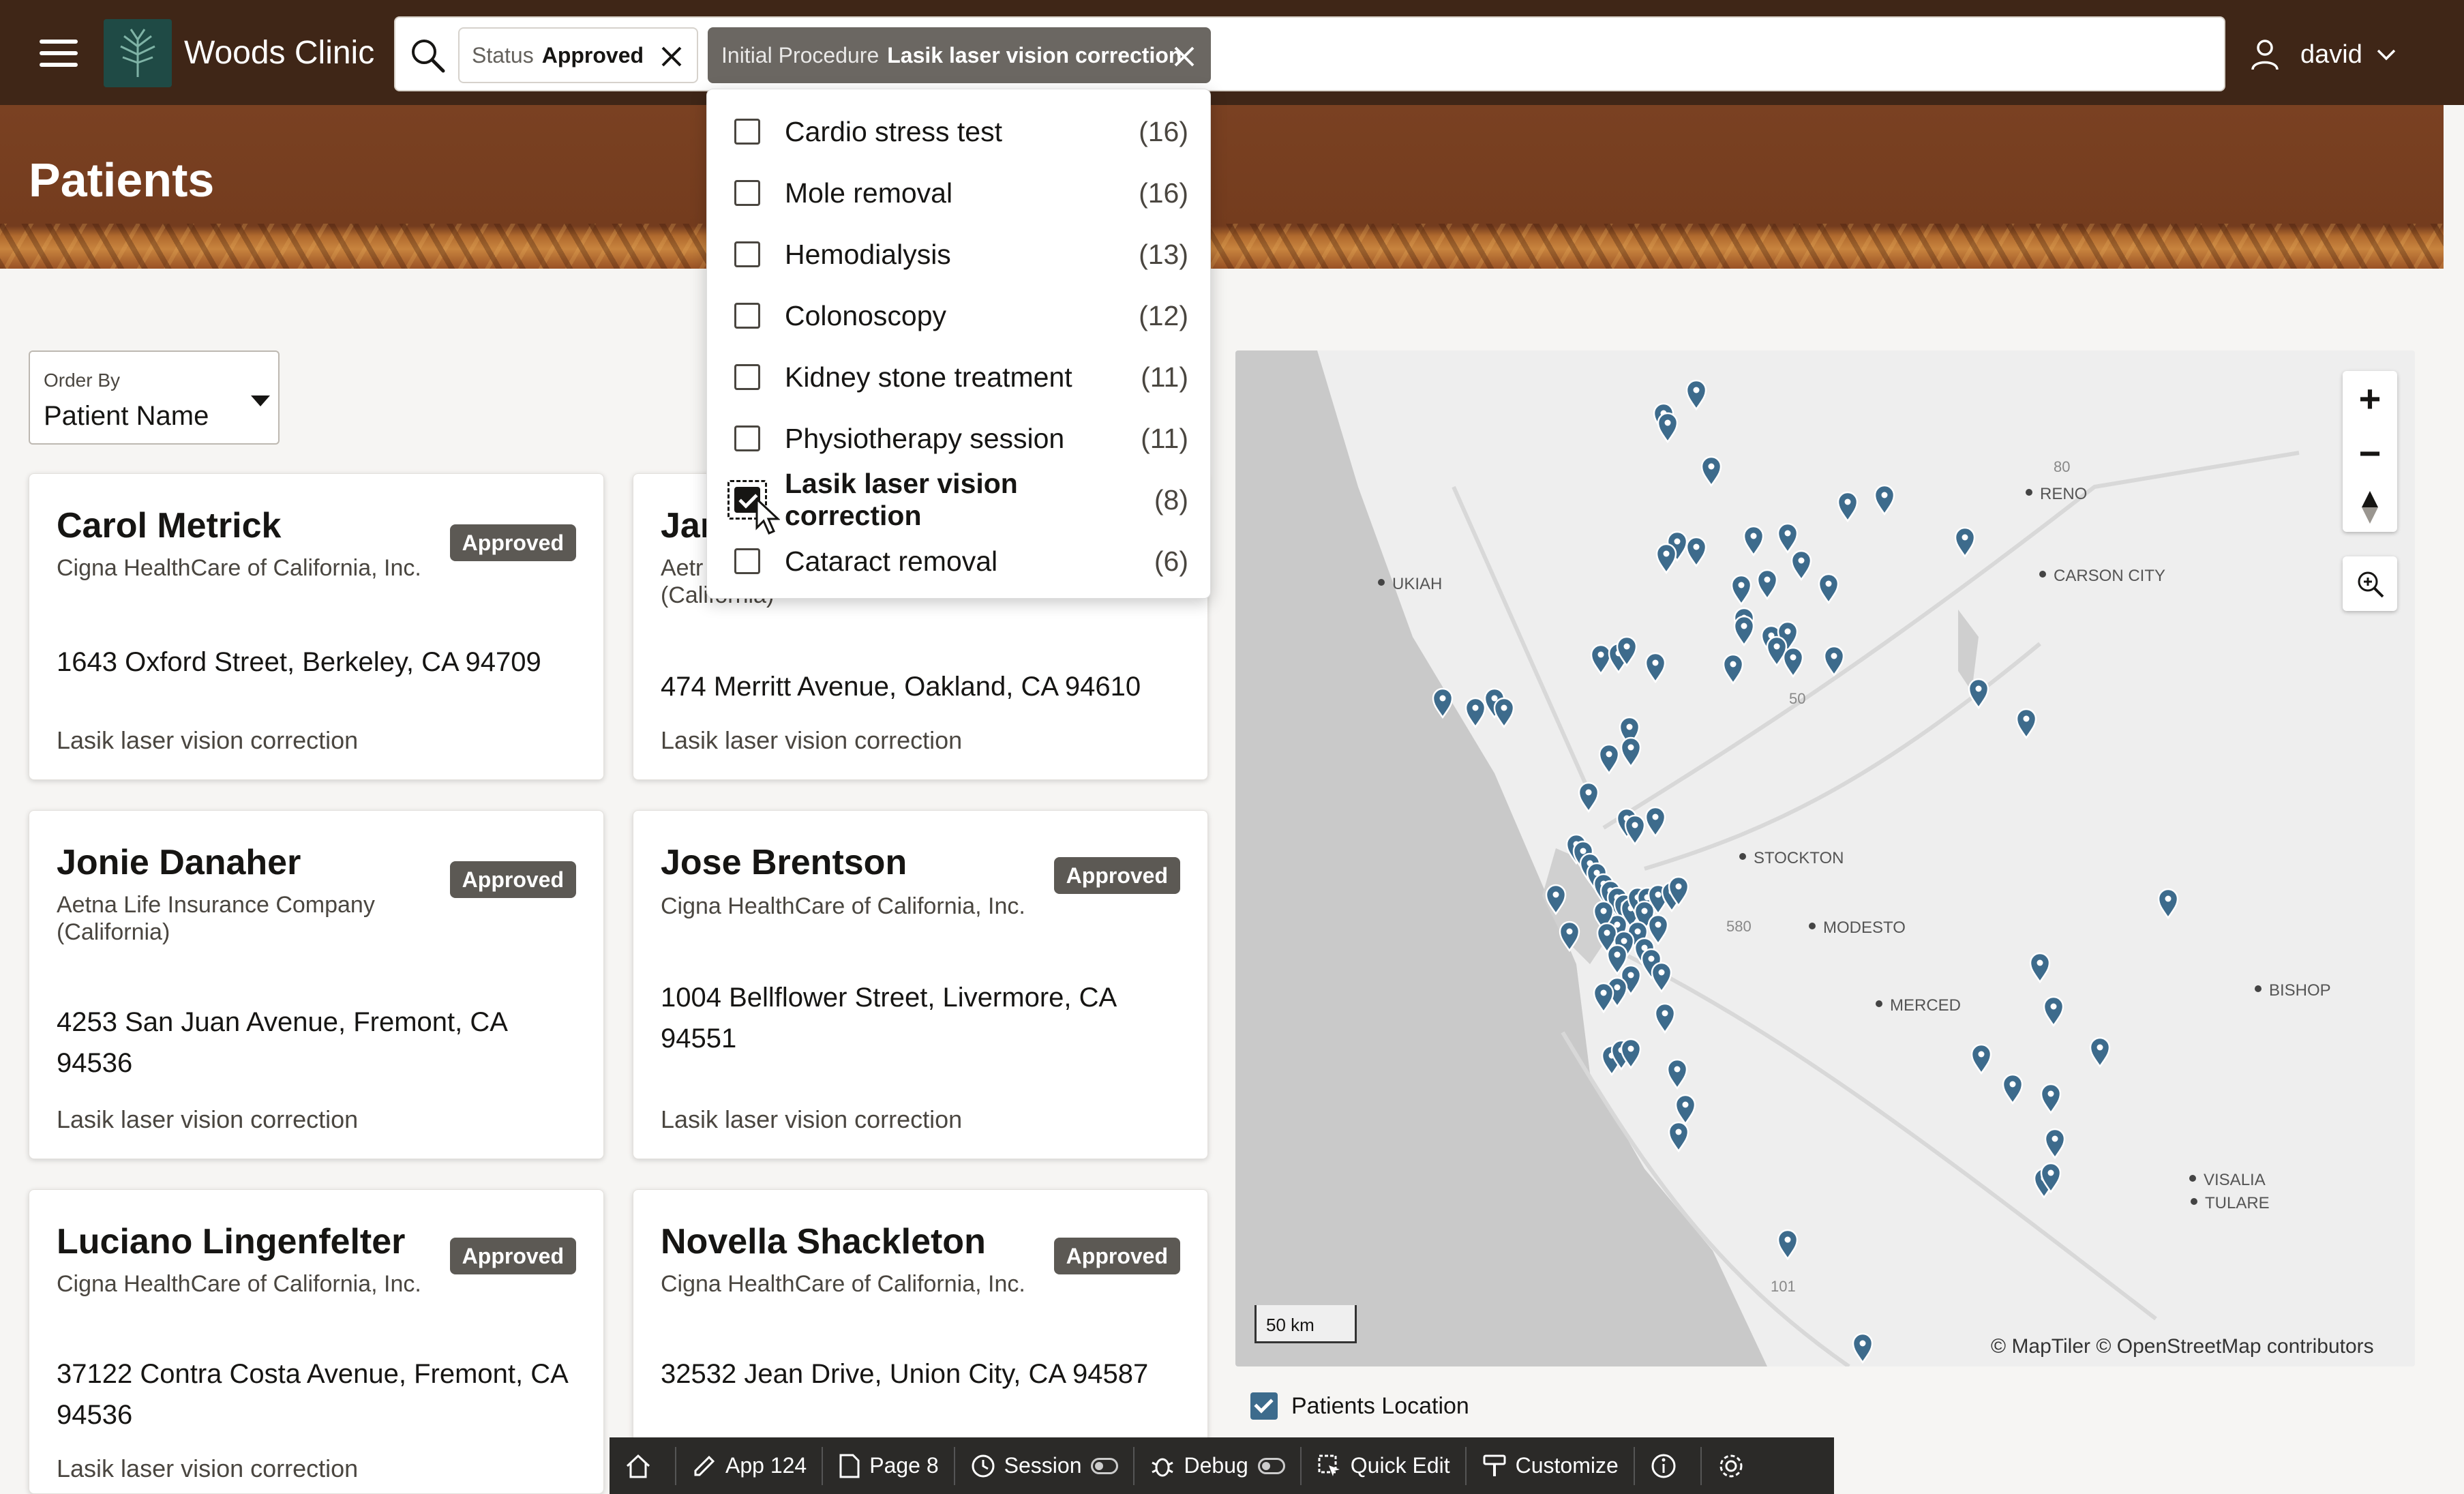 Image resolution: width=2464 pixels, height=1494 pixels. I want to click on option-count: (11), so click(1164, 438).